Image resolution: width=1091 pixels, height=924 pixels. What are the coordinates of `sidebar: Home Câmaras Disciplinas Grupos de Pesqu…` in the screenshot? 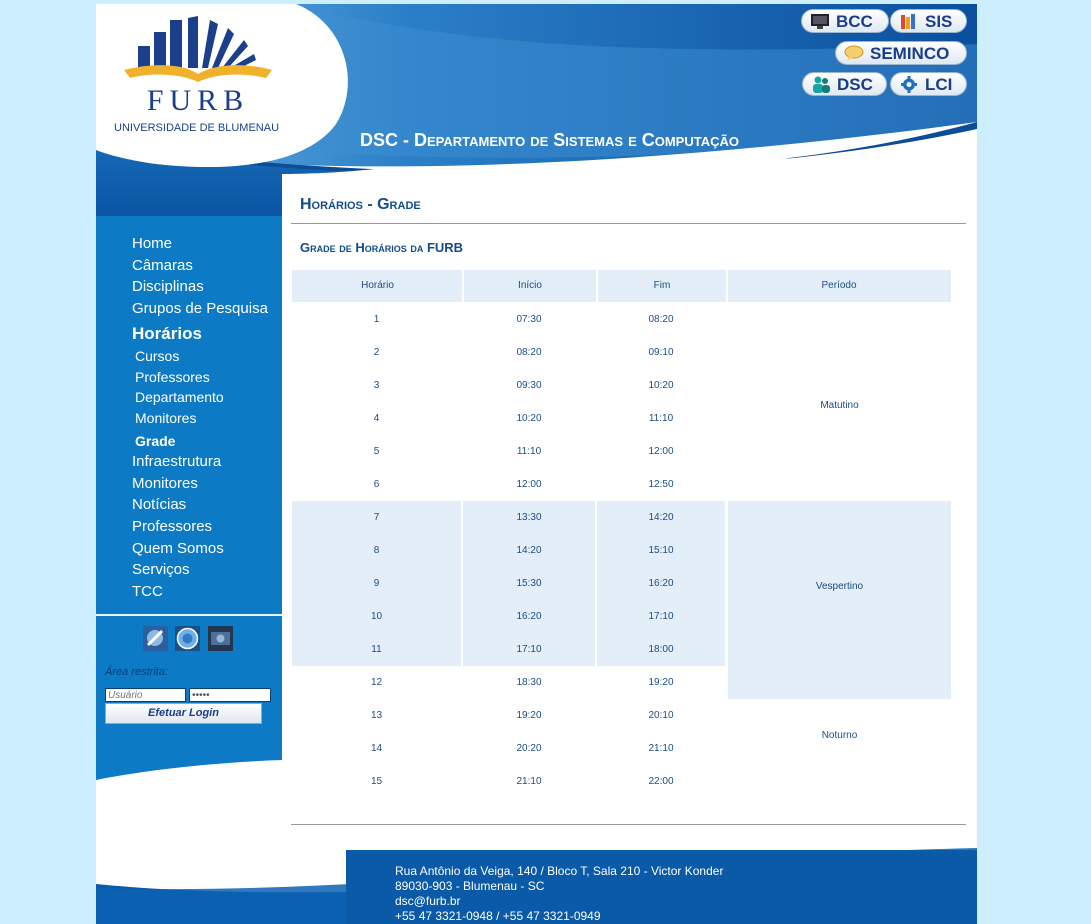 It's located at (189, 500).